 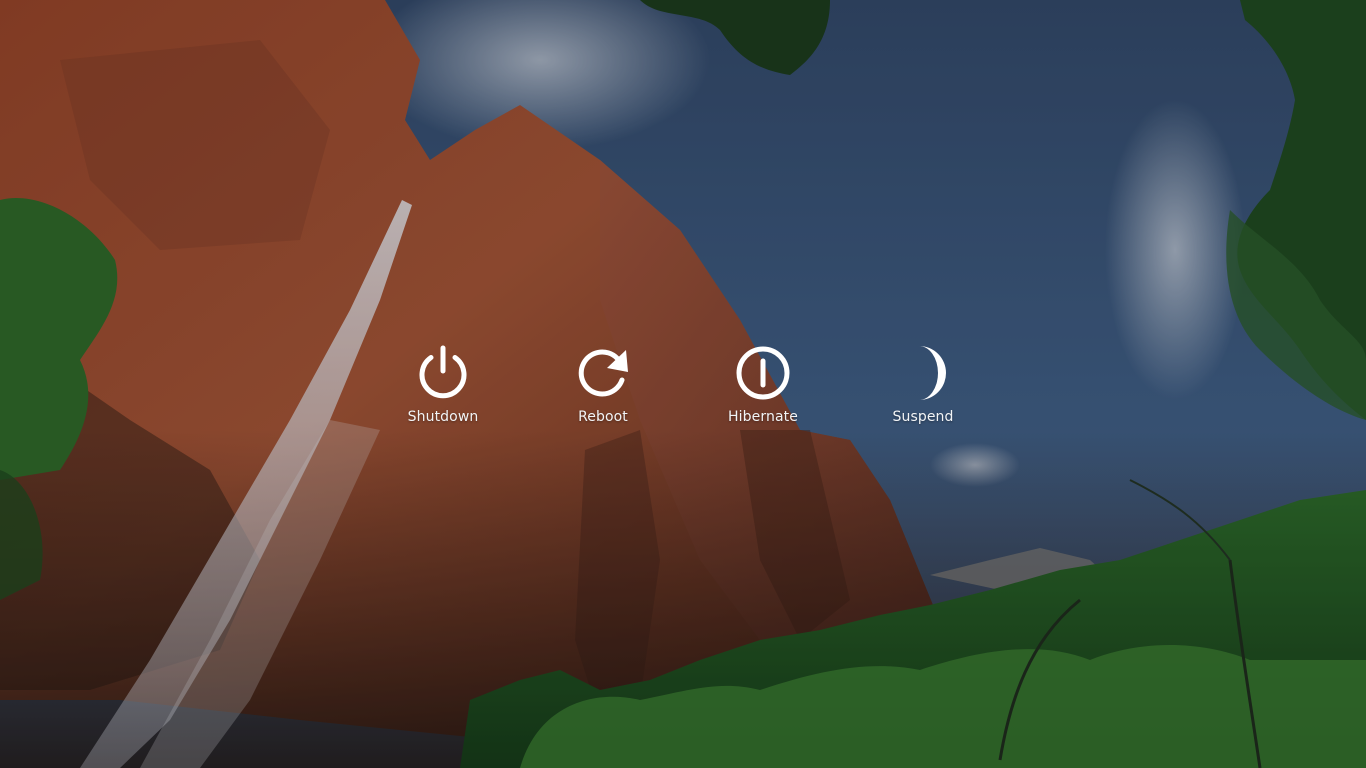 I want to click on hibernate-label: Hibernate, so click(x=763, y=417).